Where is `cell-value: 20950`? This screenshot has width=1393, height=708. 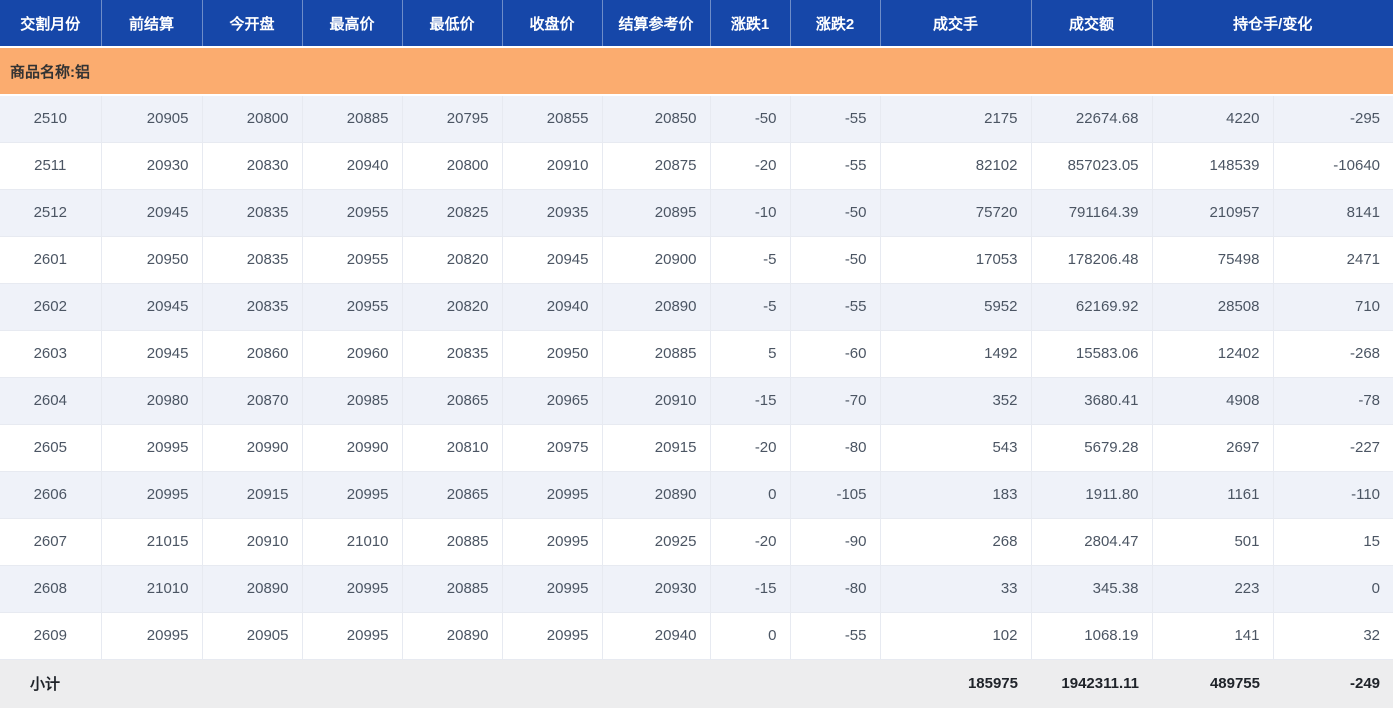
cell-value: 20950 is located at coordinates (552, 354).